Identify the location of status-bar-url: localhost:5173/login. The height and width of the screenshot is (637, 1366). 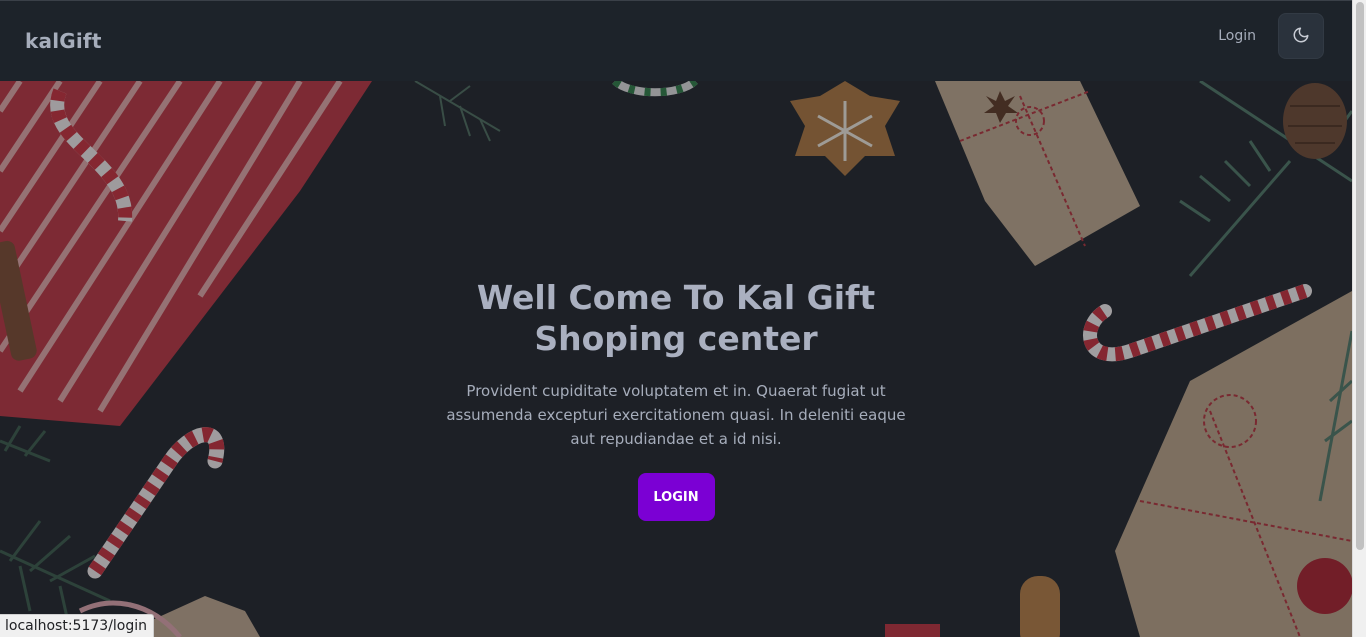
(77, 625).